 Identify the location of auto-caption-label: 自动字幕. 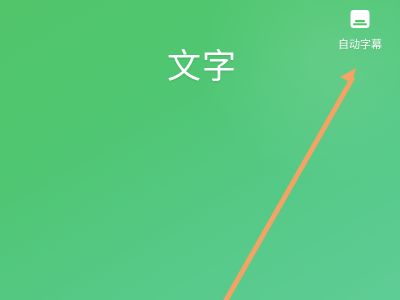
(360, 44).